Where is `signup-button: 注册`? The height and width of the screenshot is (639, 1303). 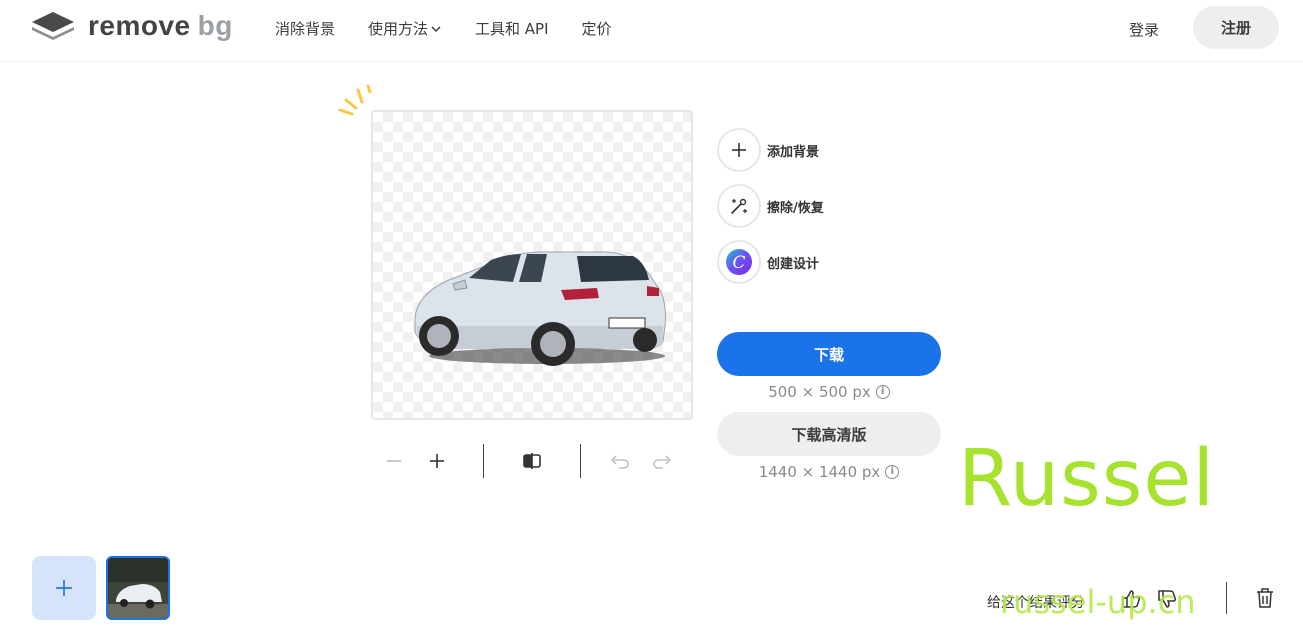 signup-button: 注册 is located at coordinates (1236, 27).